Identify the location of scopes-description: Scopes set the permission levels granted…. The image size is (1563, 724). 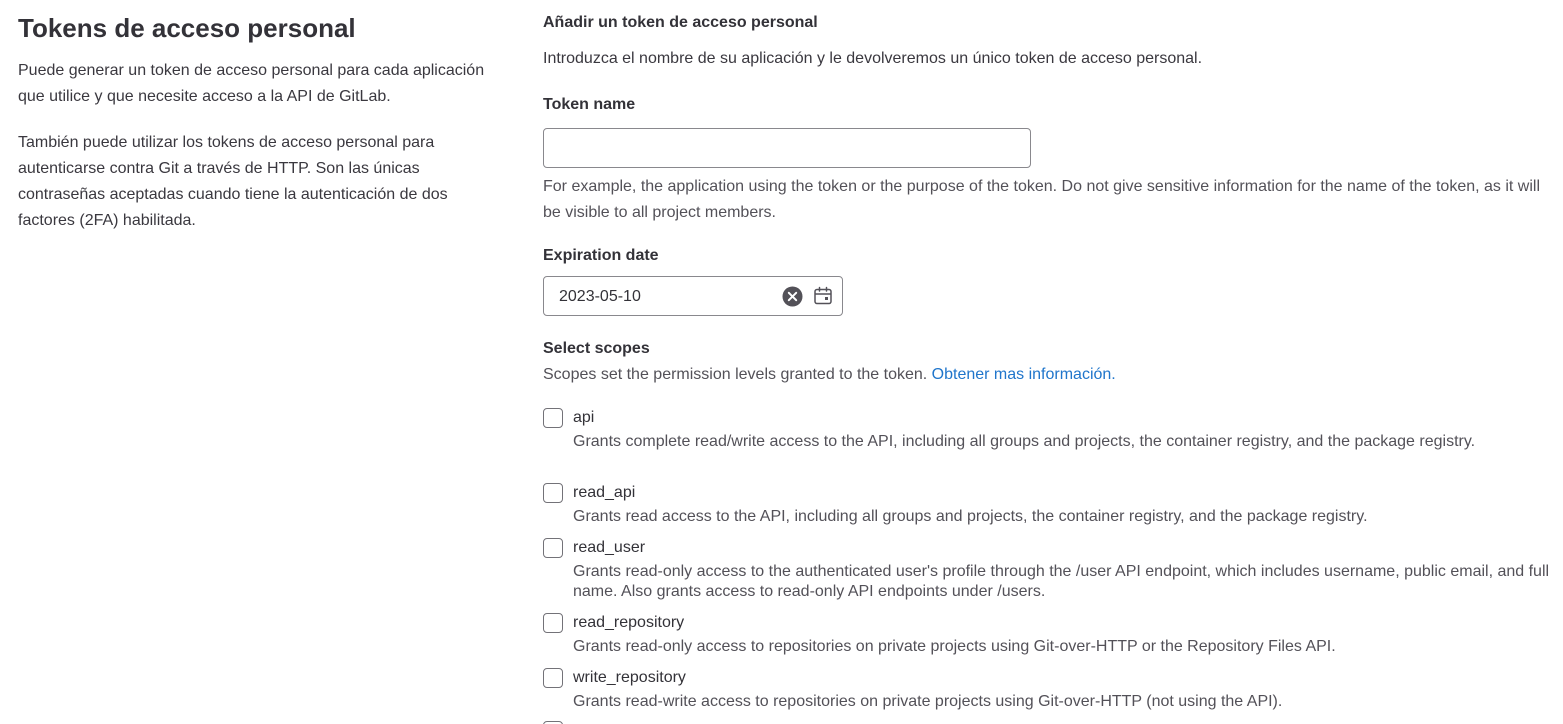
(829, 375).